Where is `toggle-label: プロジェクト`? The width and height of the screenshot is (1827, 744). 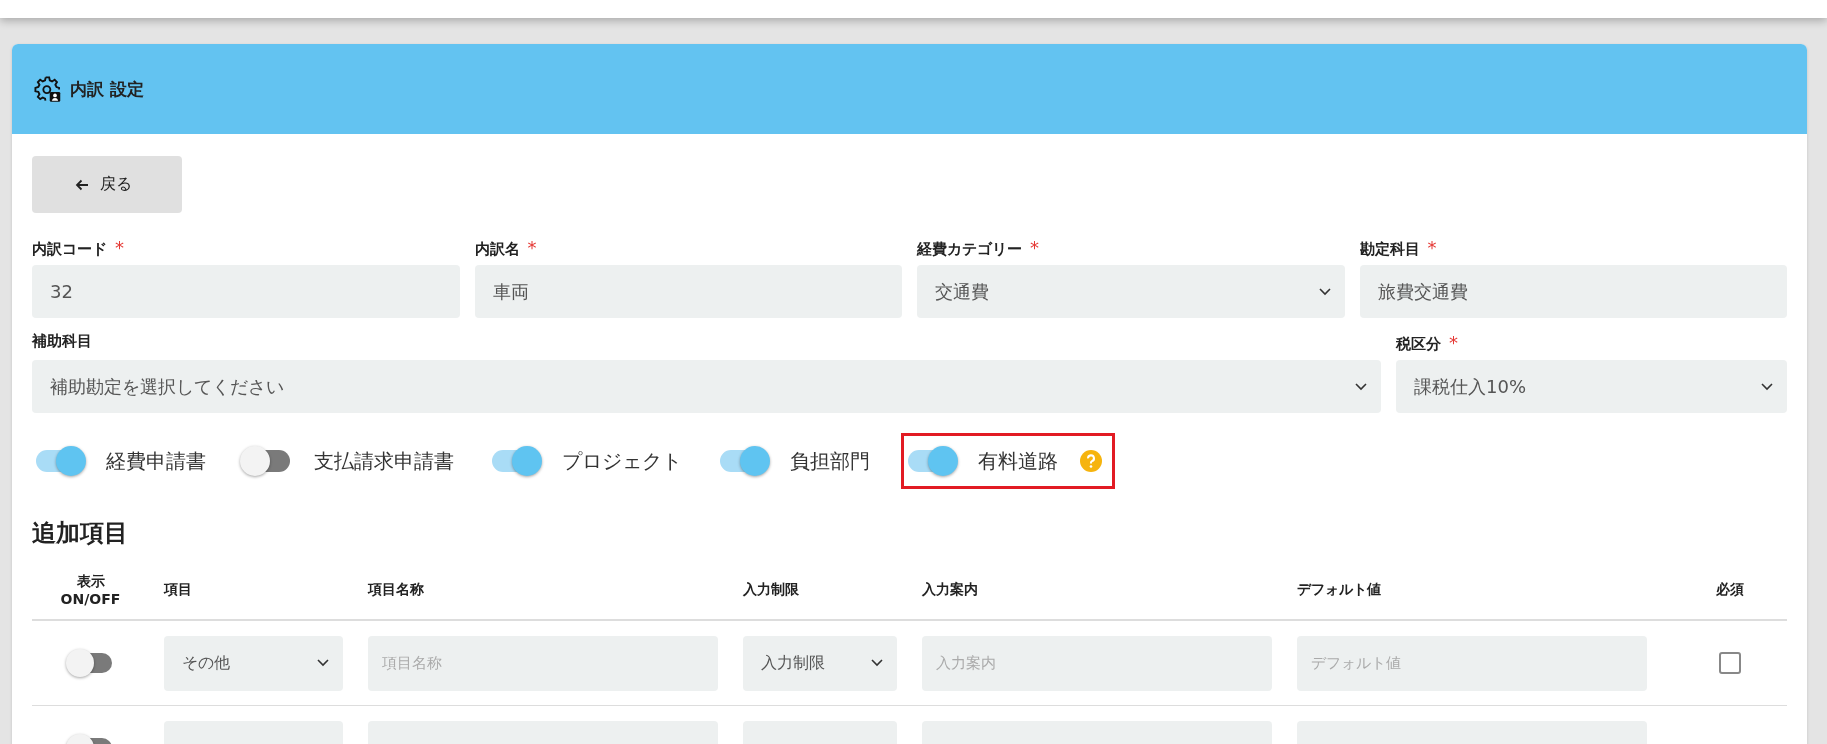 toggle-label: プロジェクト is located at coordinates (622, 461).